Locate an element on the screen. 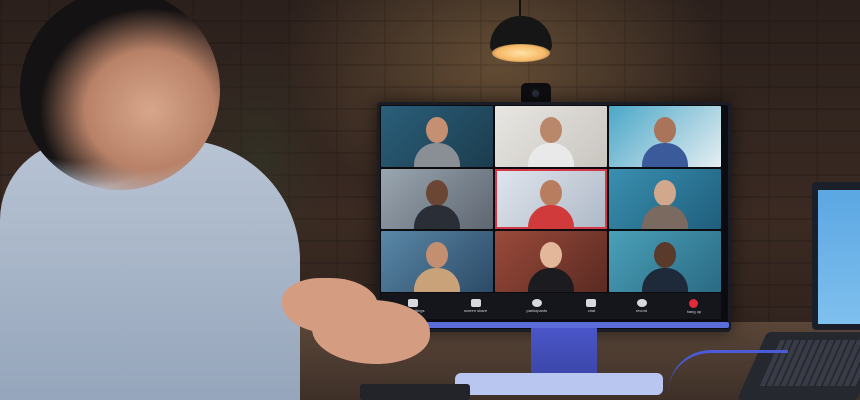 The height and width of the screenshot is (400, 860). toolbar-label: record is located at coordinates (641, 310).